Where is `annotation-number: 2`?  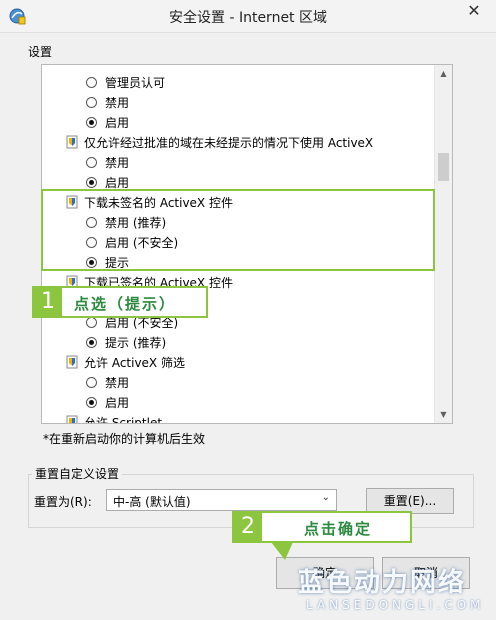
annotation-number: 2 is located at coordinates (248, 527).